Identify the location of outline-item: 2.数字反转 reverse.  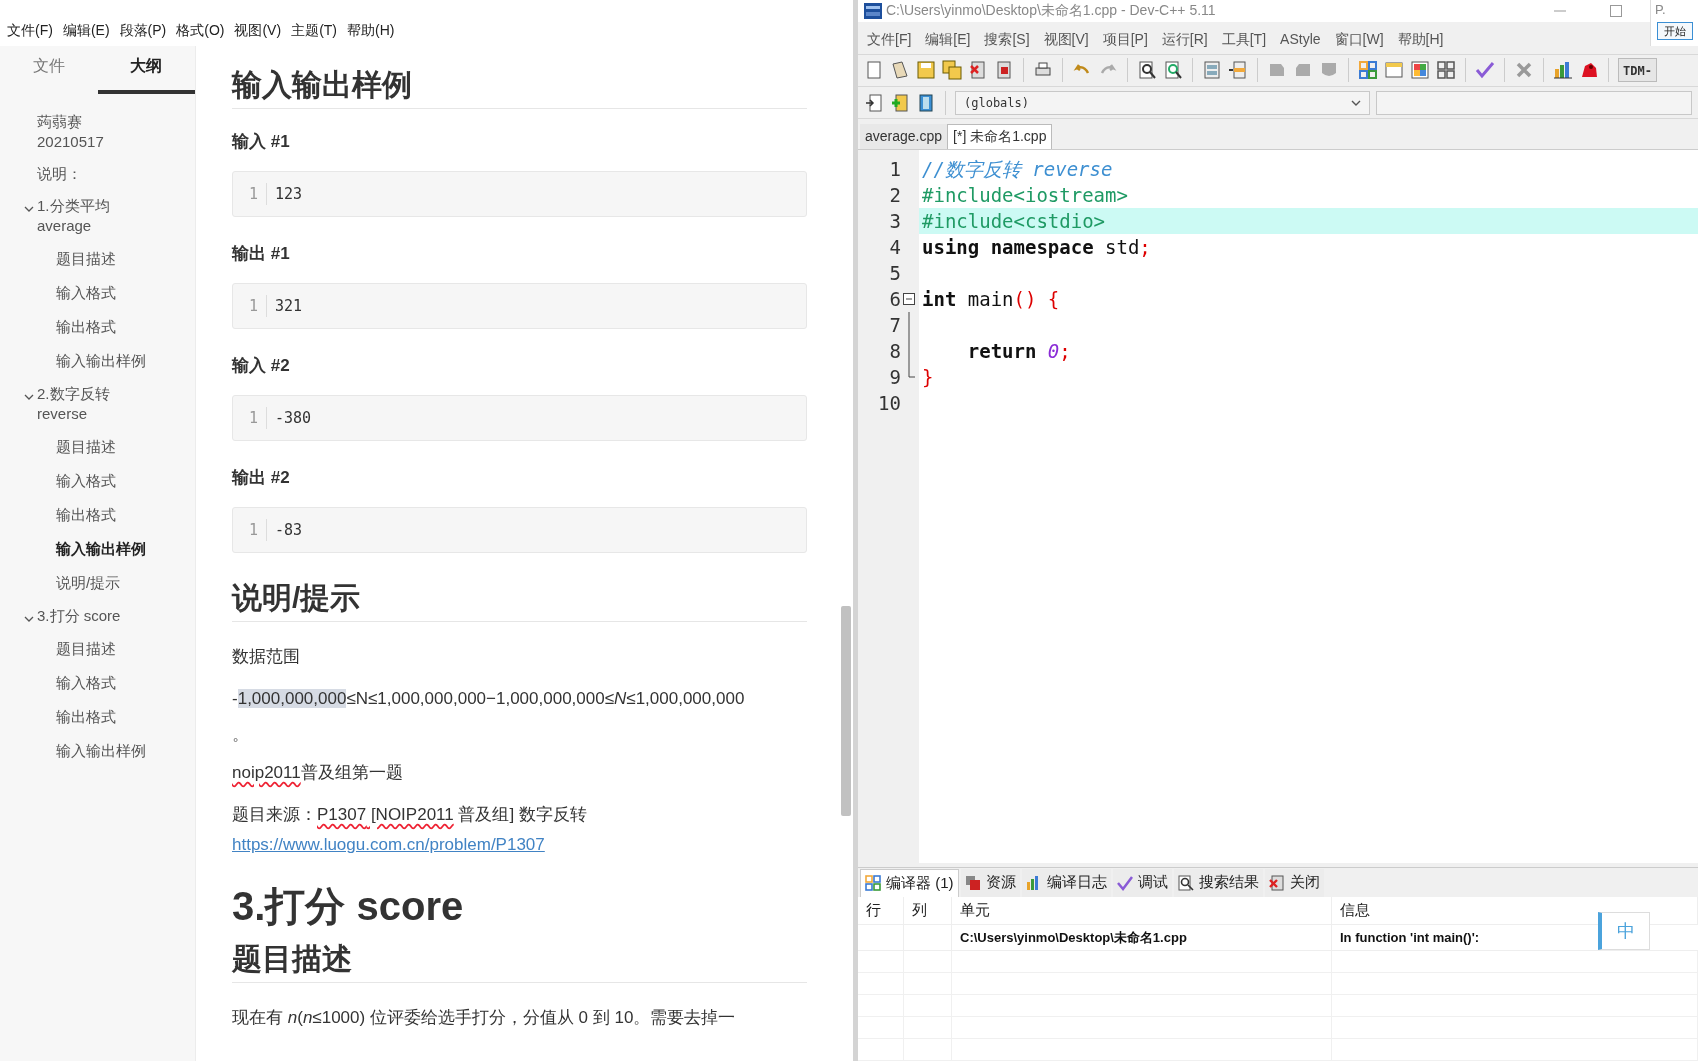
(92, 404).